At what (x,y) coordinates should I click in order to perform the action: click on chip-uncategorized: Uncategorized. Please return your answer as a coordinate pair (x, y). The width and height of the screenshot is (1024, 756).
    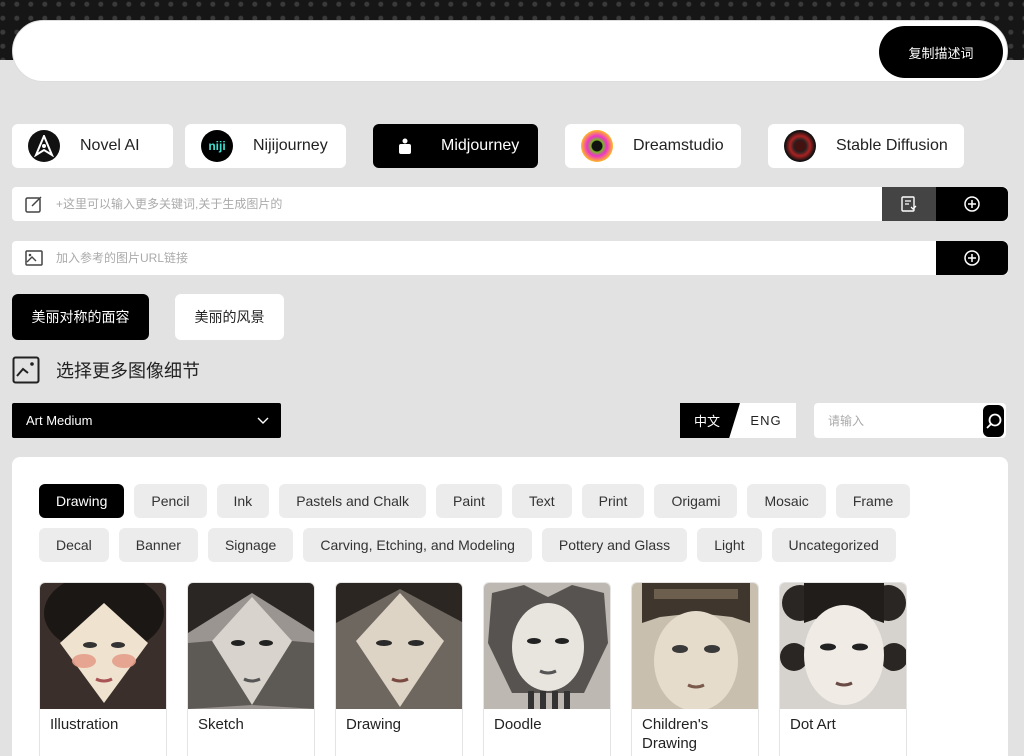
    Looking at the image, I should click on (833, 545).